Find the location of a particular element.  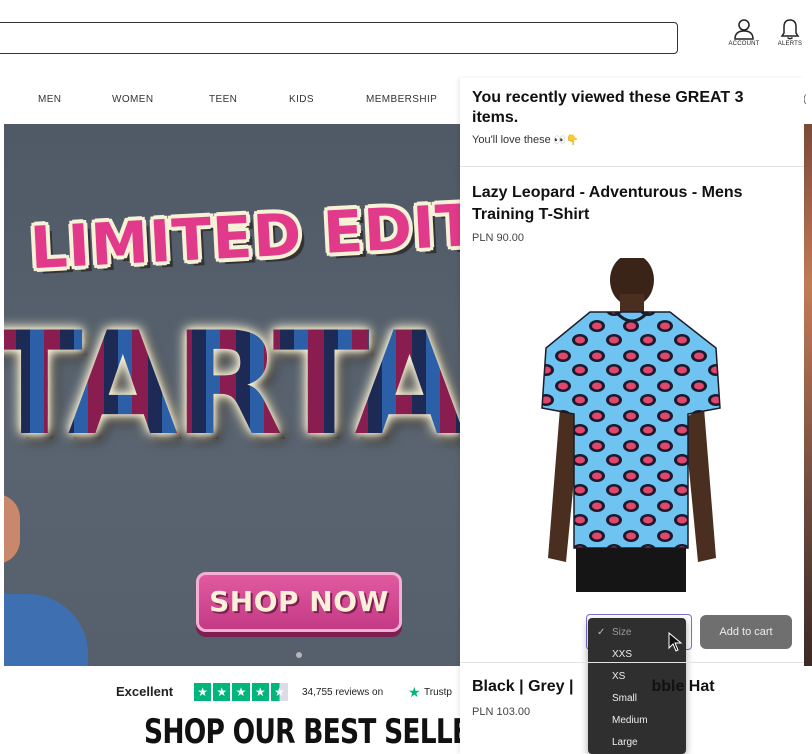

carousel-dot is located at coordinates (299, 655).